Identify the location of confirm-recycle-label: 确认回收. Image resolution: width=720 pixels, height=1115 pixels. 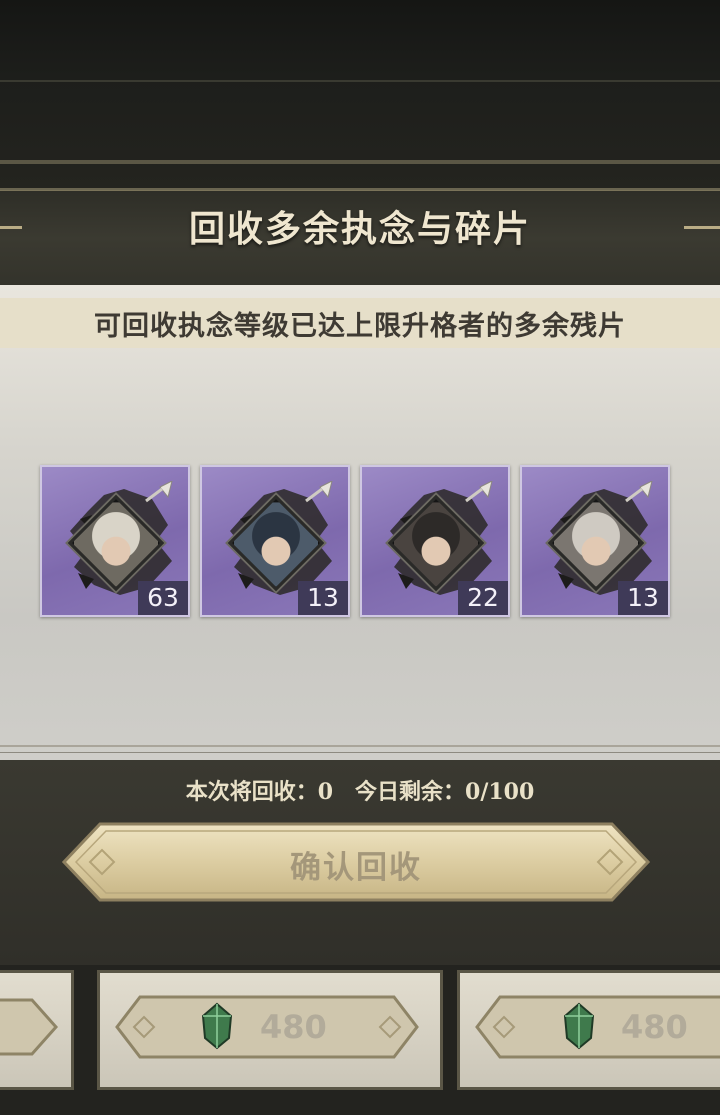
(356, 868).